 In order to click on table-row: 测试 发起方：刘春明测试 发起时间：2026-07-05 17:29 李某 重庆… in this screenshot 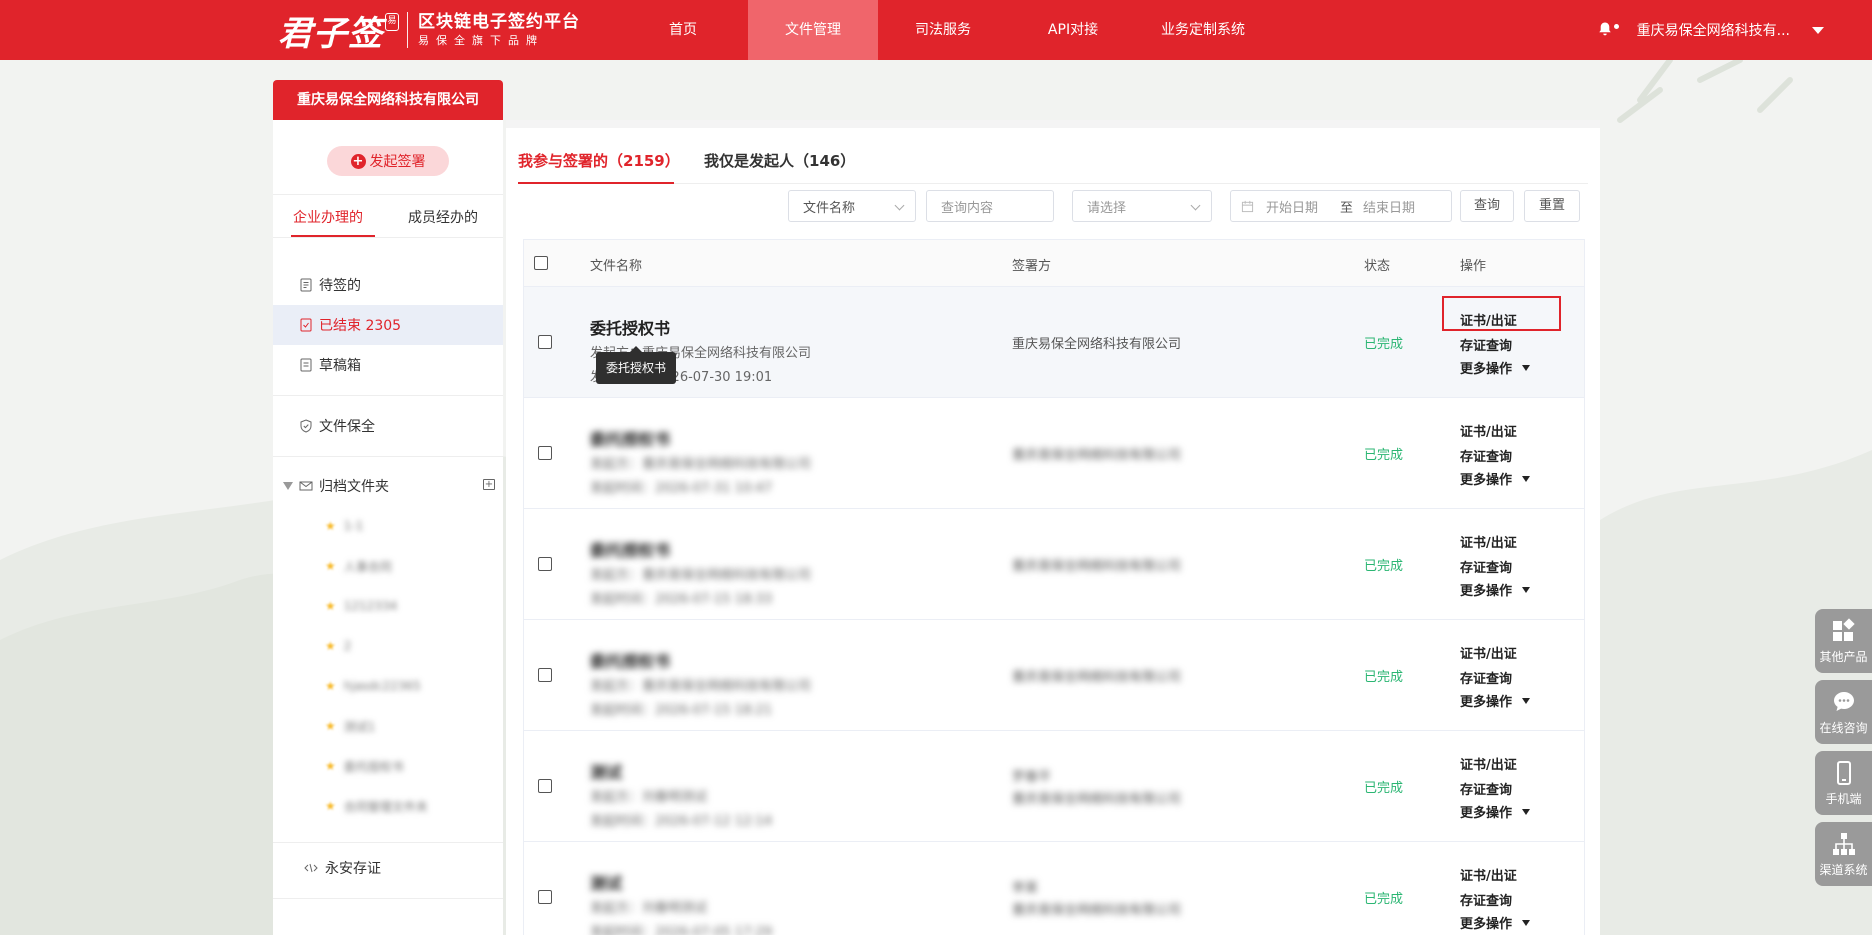, I will do `click(1054, 888)`.